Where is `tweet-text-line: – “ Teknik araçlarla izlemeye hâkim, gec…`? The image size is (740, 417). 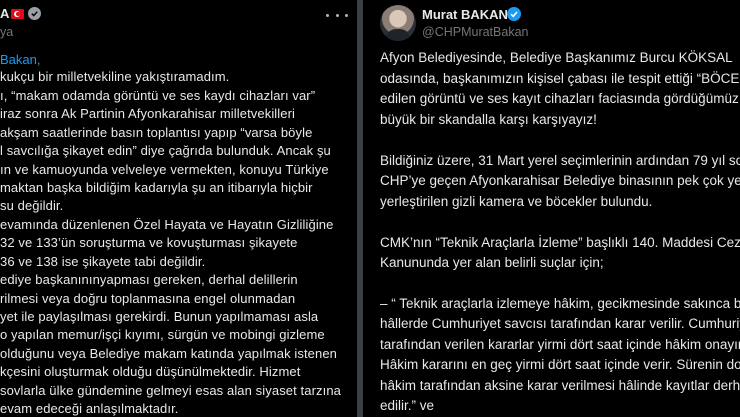
tweet-text-line: – “ Teknik araçlarla izlemeye hâkim, gec… is located at coordinates (560, 303).